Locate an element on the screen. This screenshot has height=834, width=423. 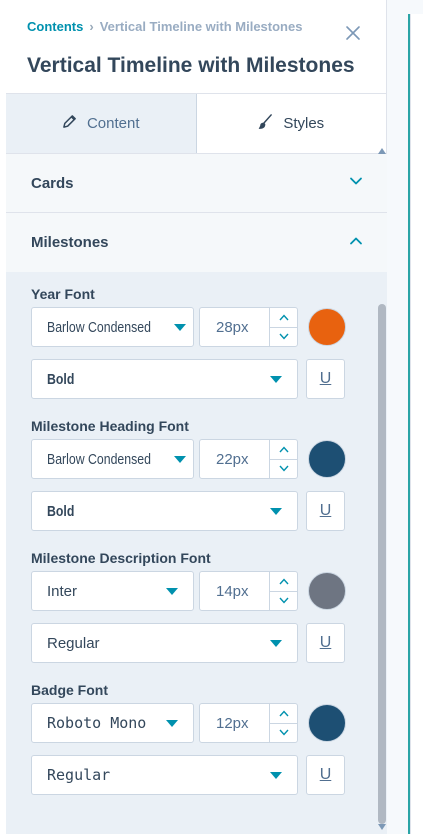
group-label: Badge Font is located at coordinates (69, 690).